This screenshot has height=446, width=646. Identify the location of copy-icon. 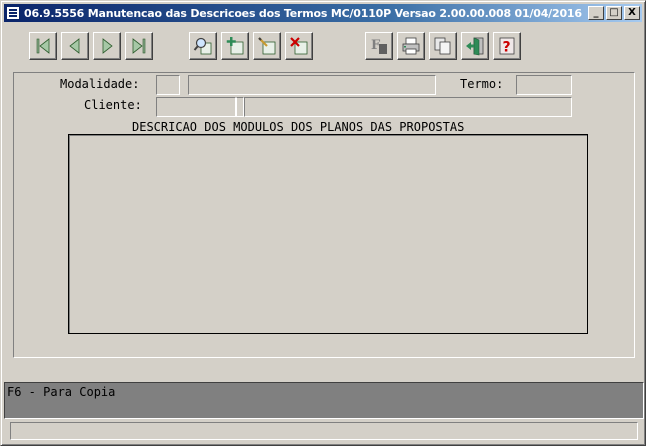
(442, 46).